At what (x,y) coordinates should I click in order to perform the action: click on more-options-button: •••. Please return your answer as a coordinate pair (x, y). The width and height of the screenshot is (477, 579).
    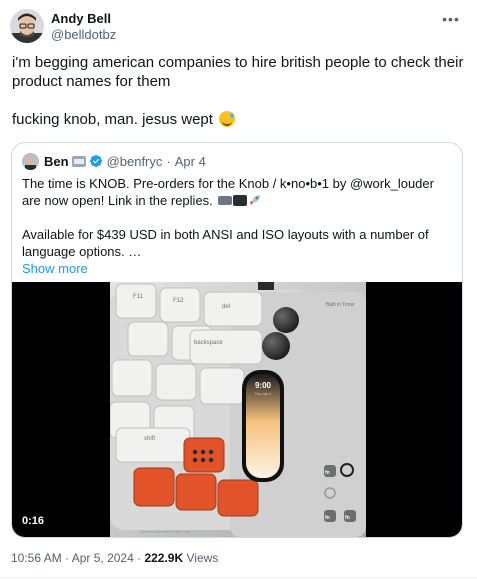
    Looking at the image, I should click on (451, 19).